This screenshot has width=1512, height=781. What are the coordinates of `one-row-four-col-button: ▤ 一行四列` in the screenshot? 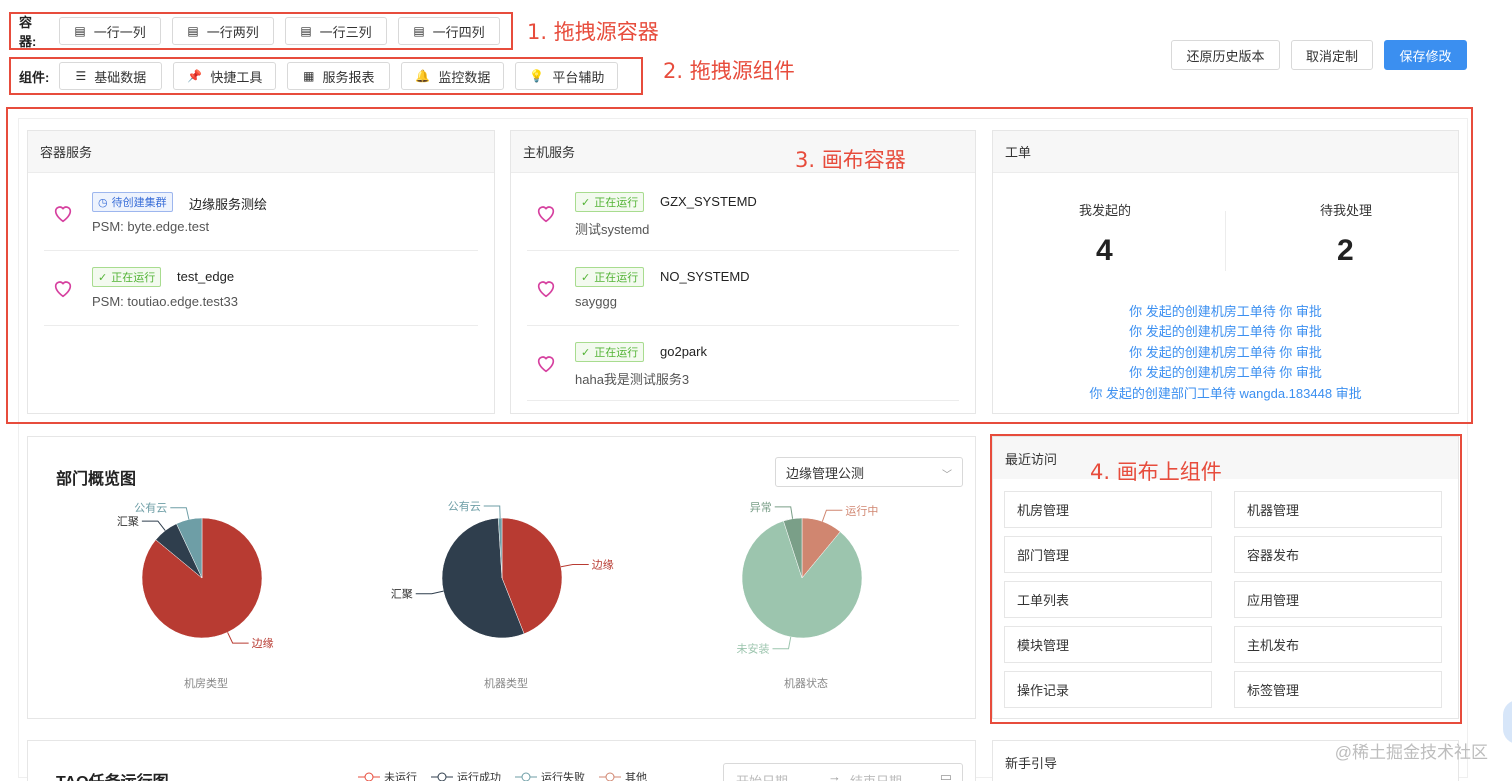 It's located at (449, 31).